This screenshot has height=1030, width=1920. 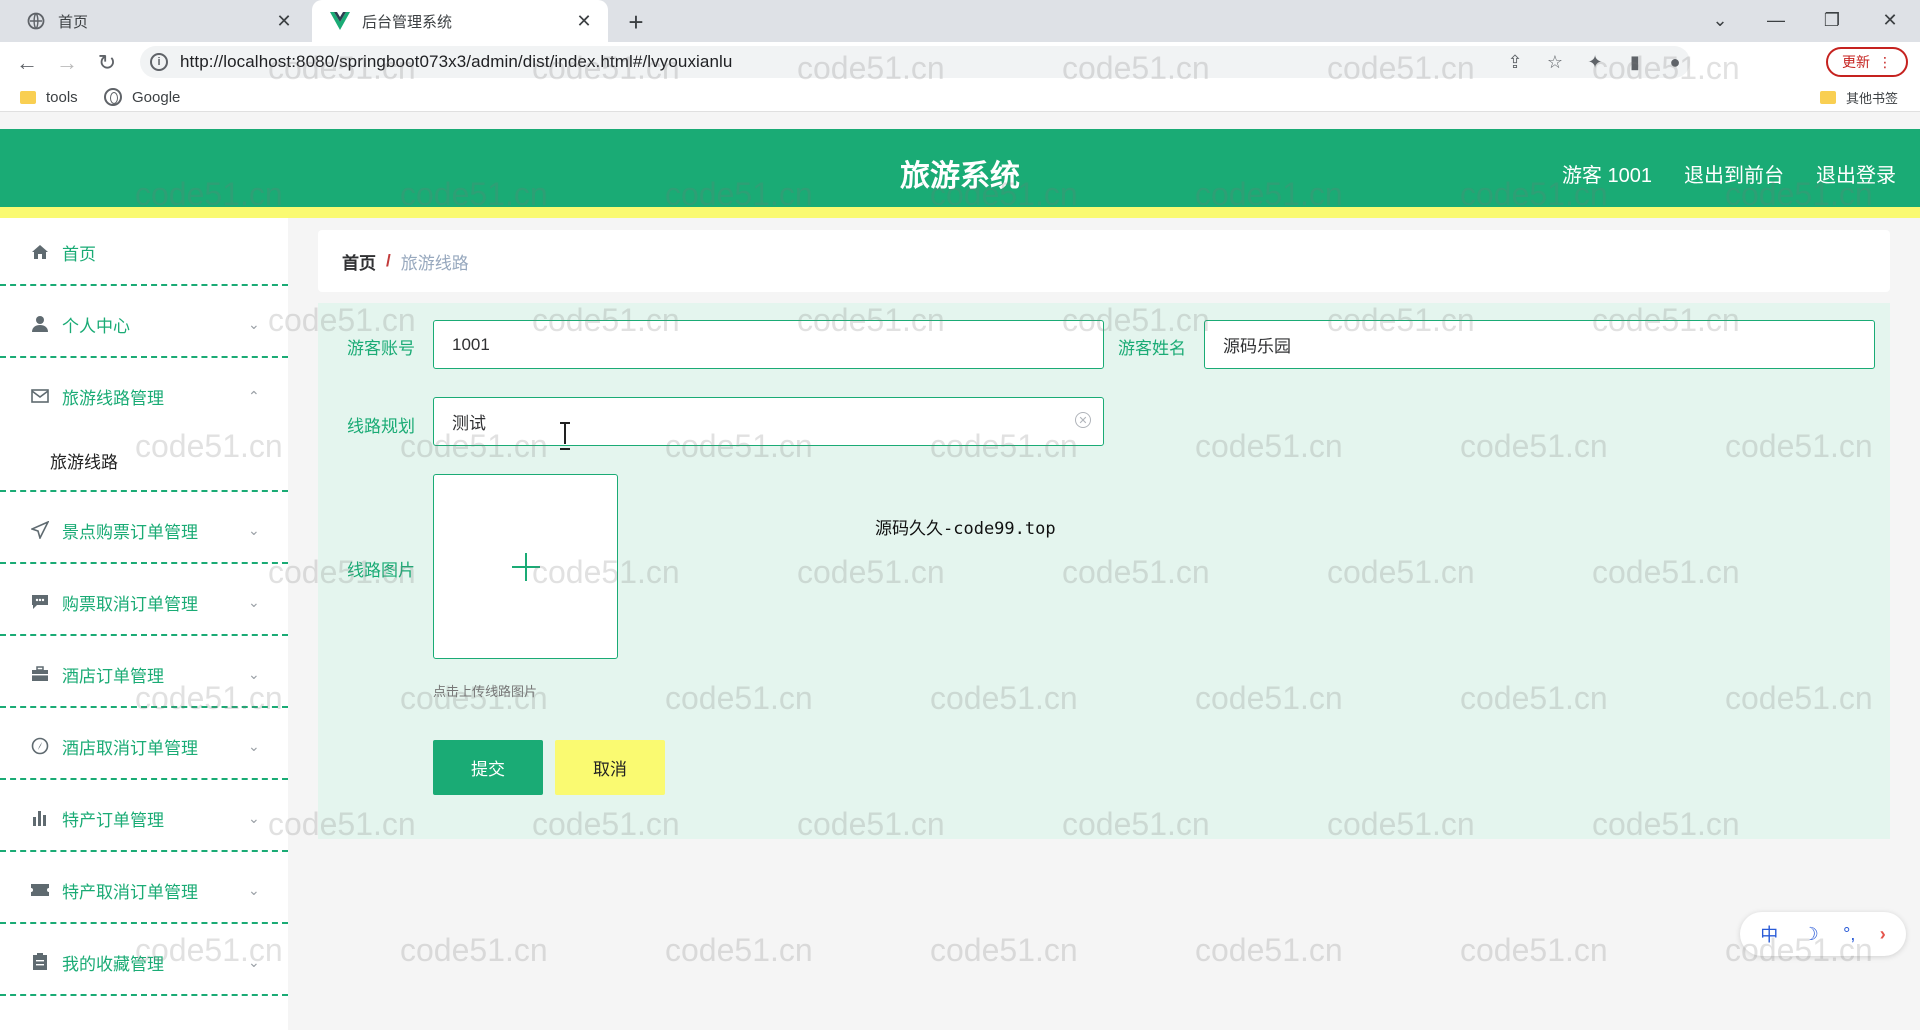 I want to click on current-user: 游客 1001, so click(x=1606, y=176).